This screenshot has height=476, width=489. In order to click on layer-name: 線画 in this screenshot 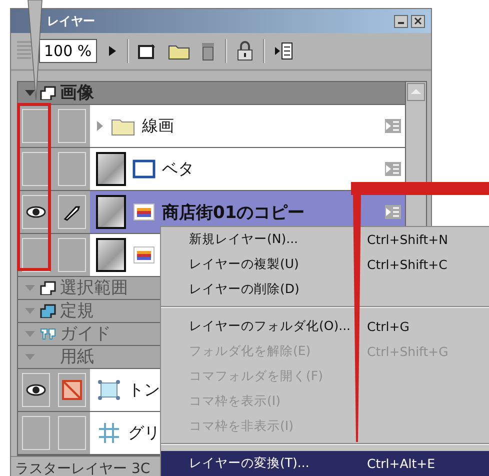, I will do `click(158, 126)`.